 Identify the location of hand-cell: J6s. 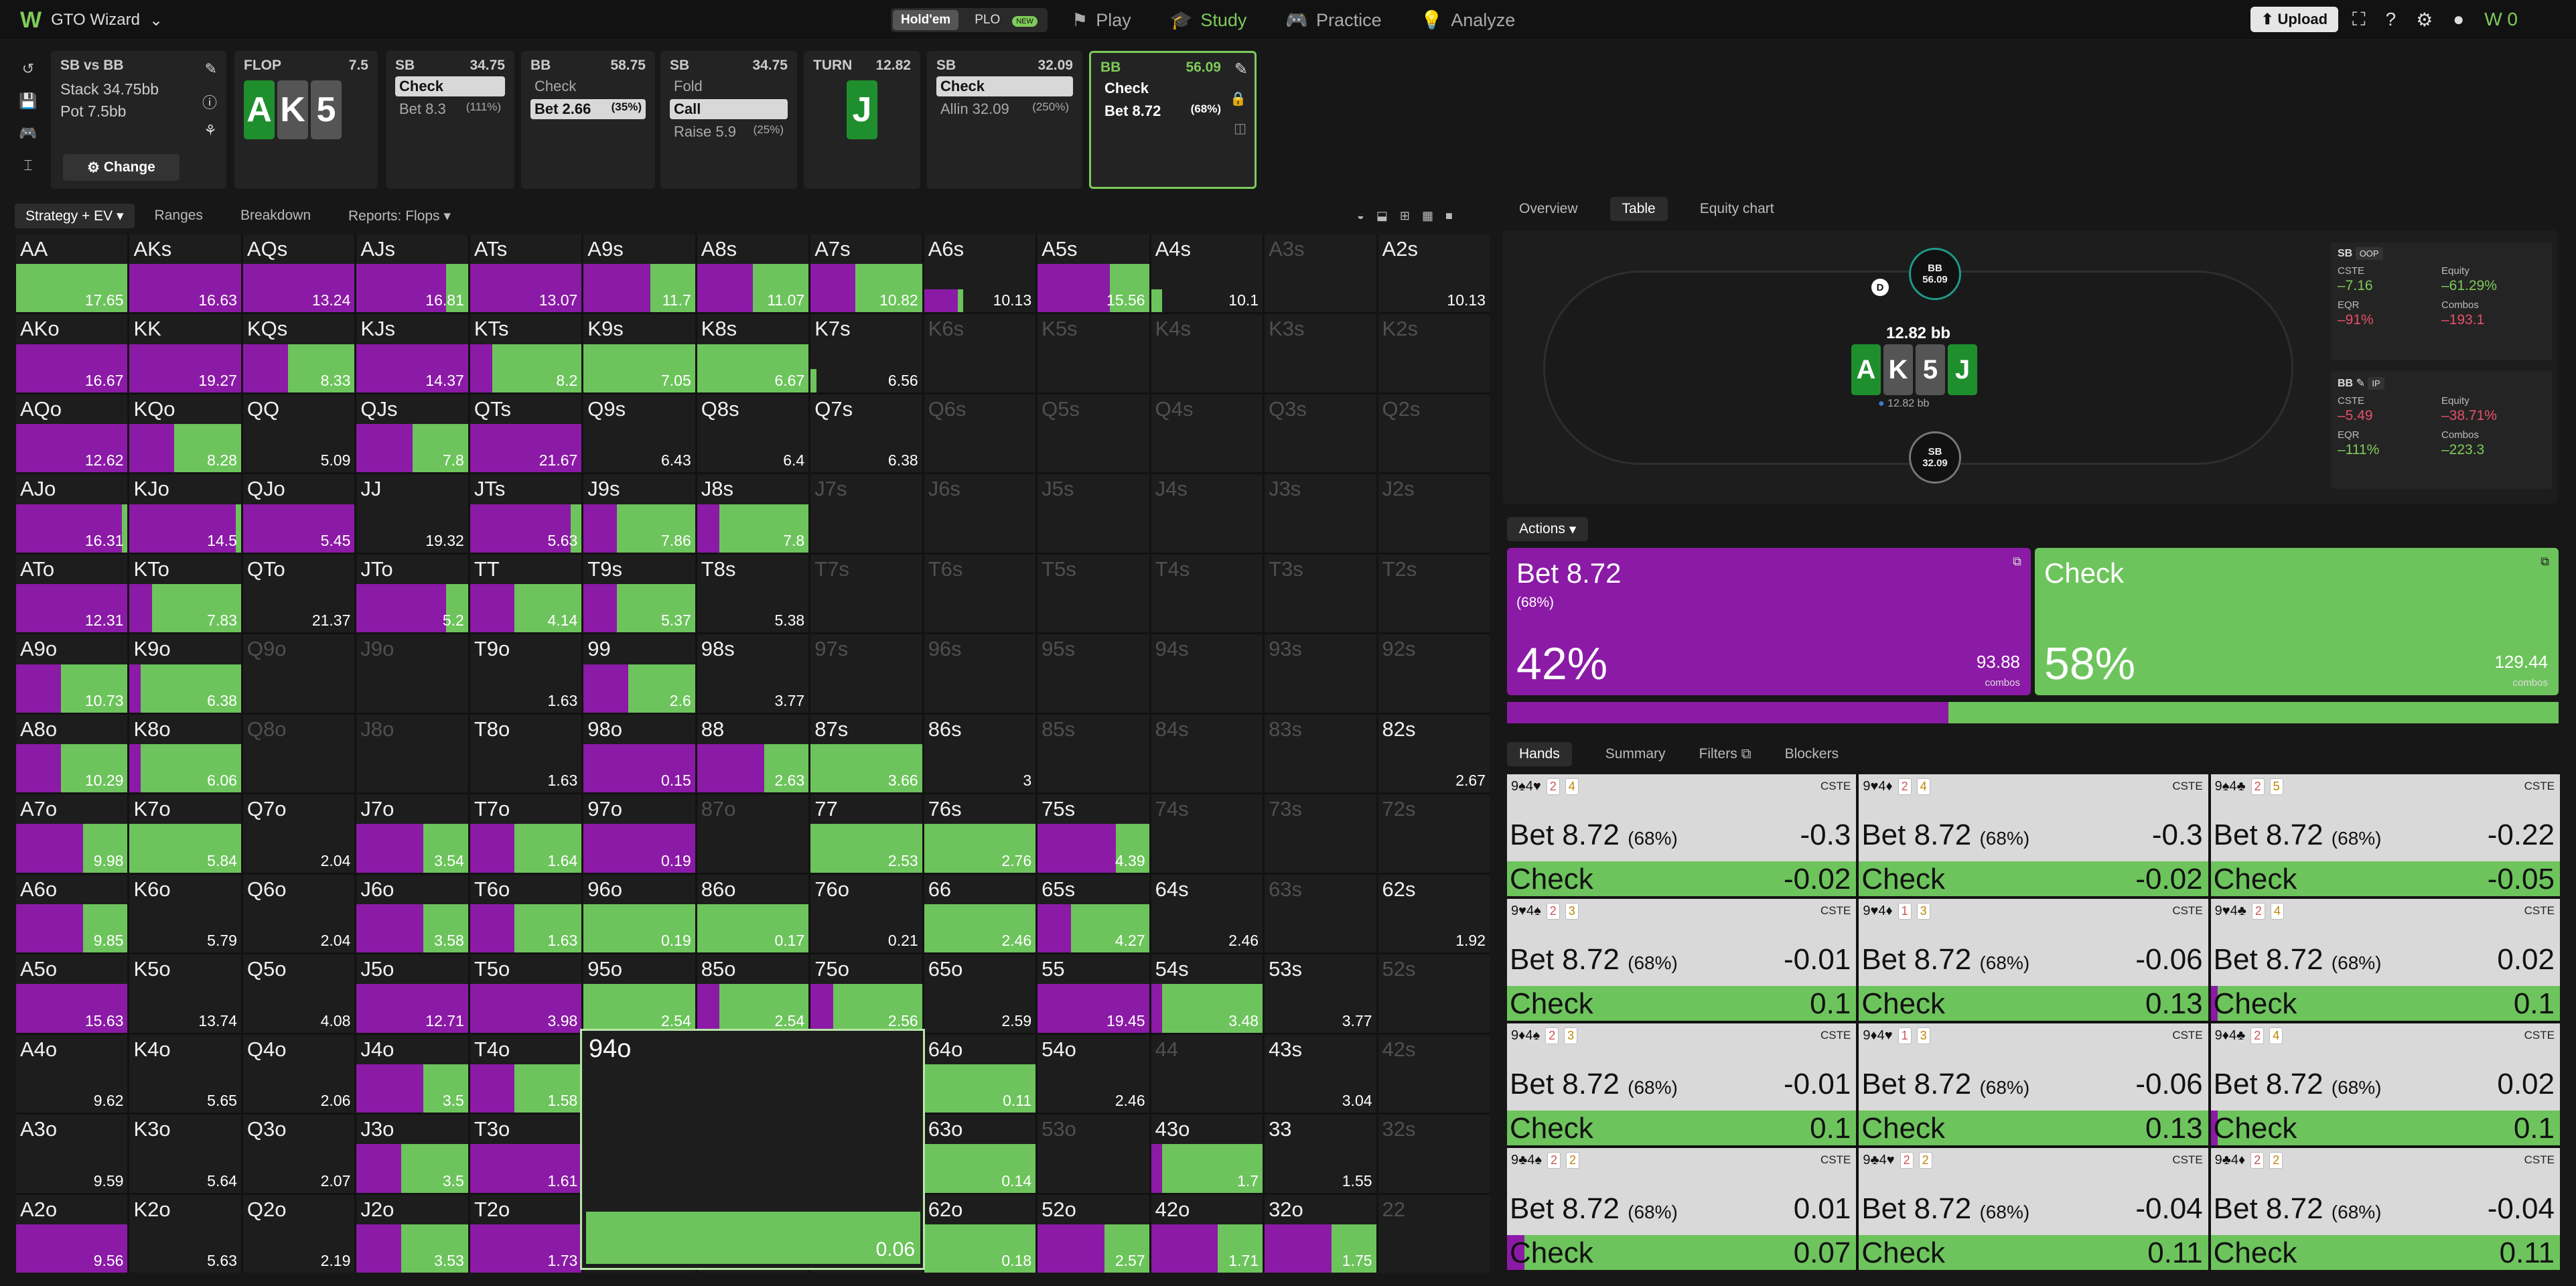
(980, 513).